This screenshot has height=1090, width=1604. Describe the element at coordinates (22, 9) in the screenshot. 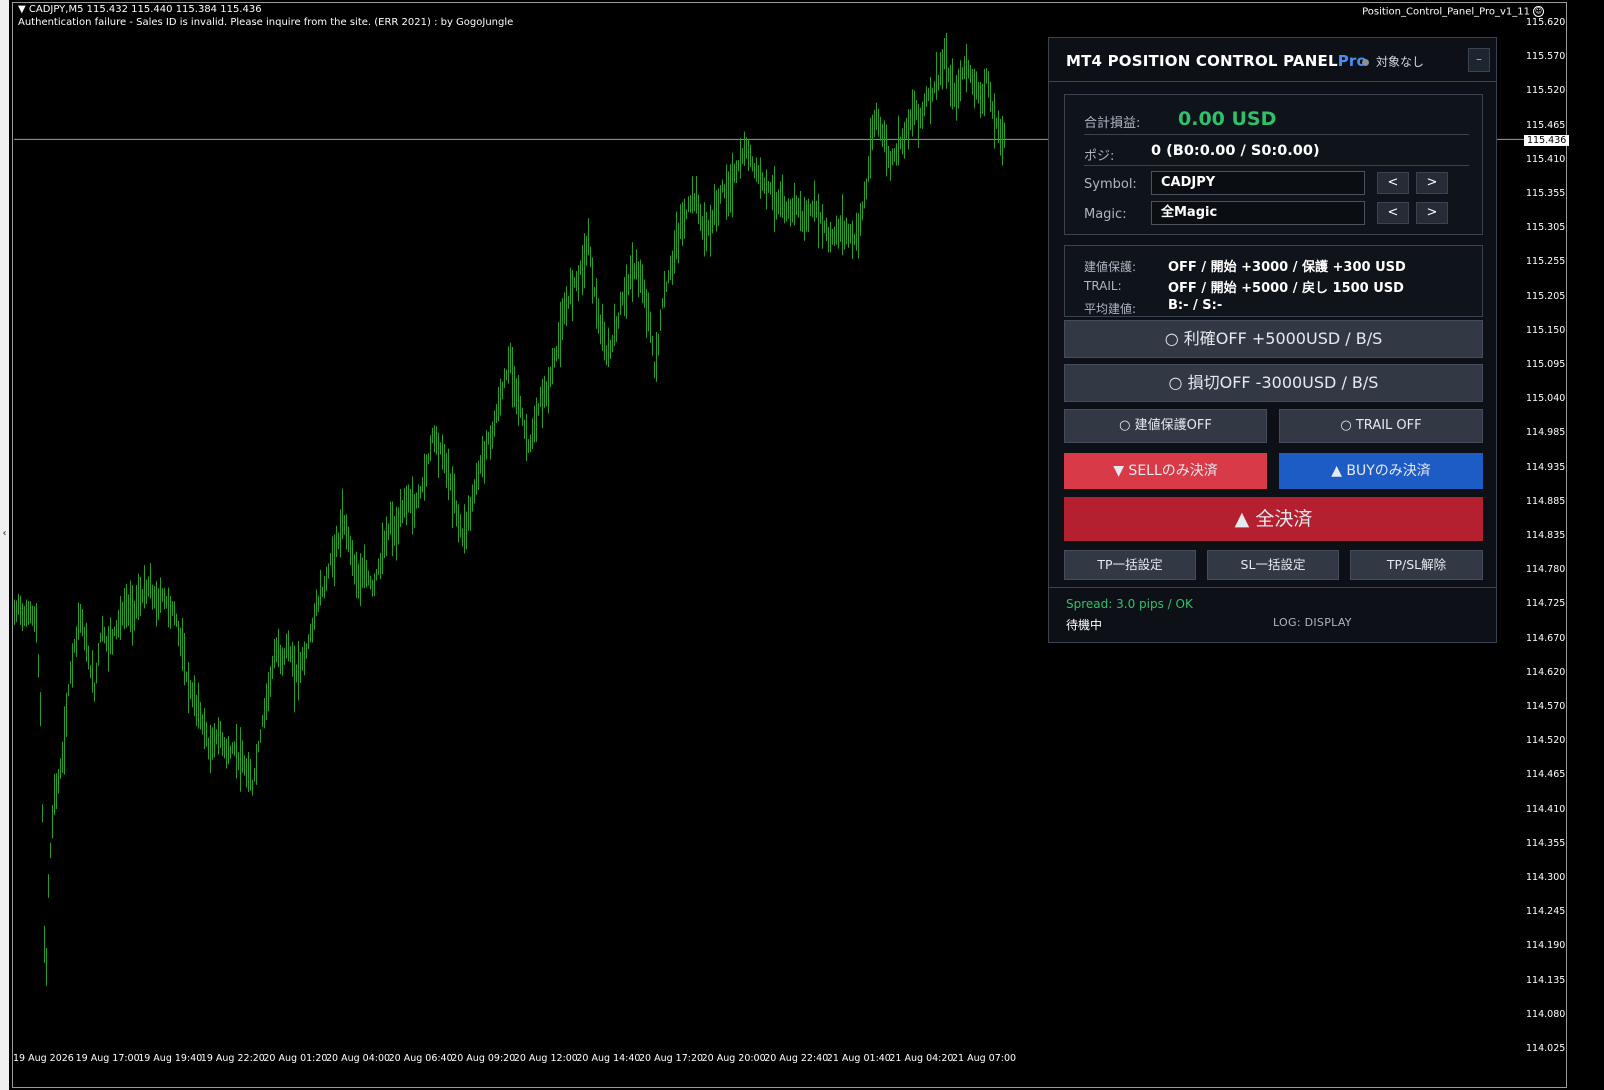

I see `chart-menu-arrow-icon: ▼` at that location.